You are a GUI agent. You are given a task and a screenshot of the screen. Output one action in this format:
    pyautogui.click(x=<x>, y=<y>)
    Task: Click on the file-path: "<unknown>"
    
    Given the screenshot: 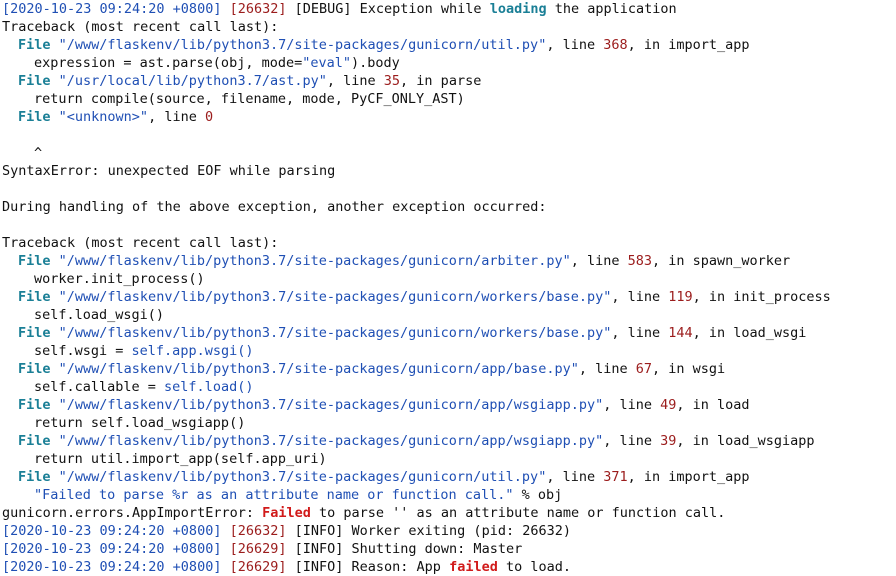 What is the action you would take?
    pyautogui.click(x=103, y=117)
    